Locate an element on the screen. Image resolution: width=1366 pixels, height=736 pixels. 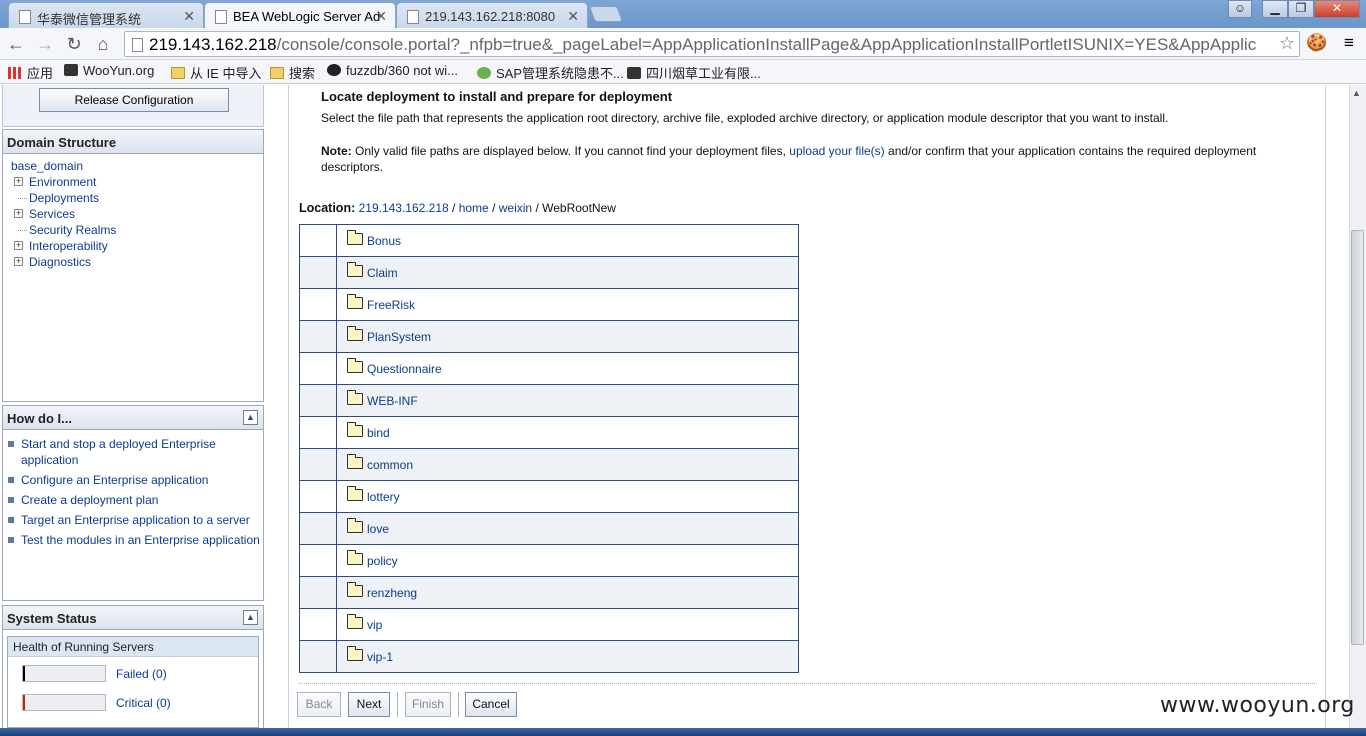
table-row: renzheng is located at coordinates (549, 592).